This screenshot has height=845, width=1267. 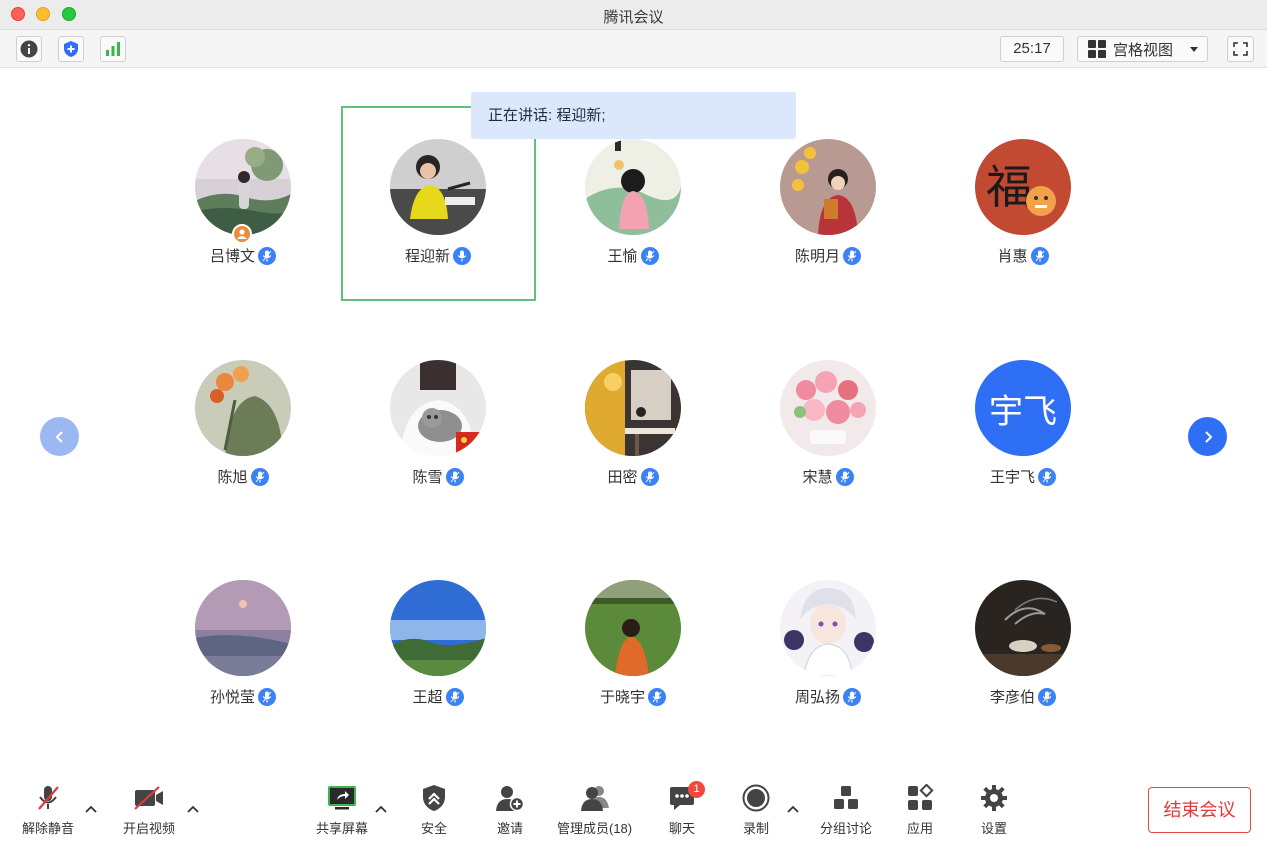 I want to click on caret-down-icon, so click(x=1194, y=49).